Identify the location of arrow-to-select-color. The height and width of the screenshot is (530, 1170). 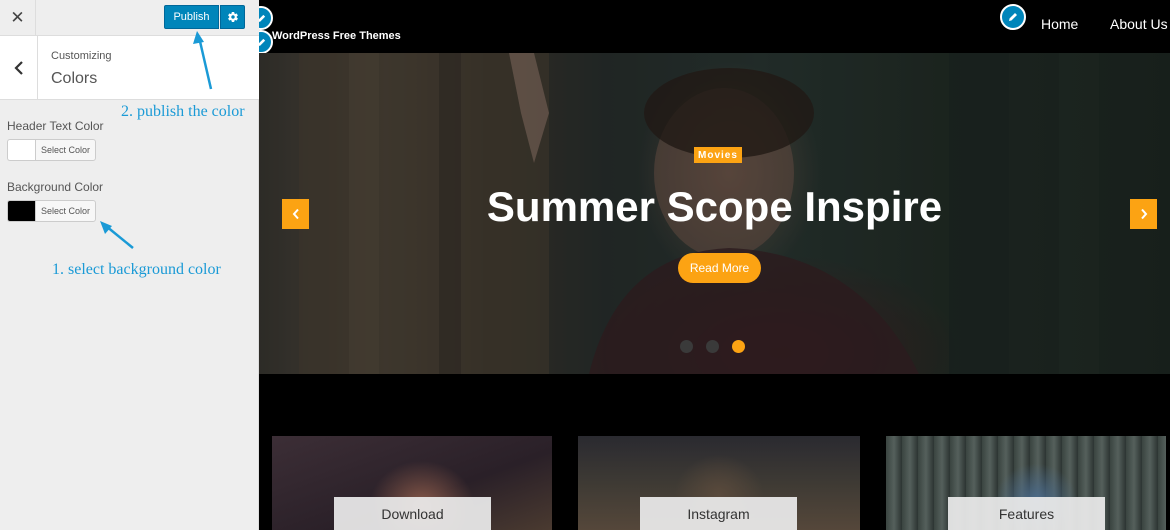
(117, 235).